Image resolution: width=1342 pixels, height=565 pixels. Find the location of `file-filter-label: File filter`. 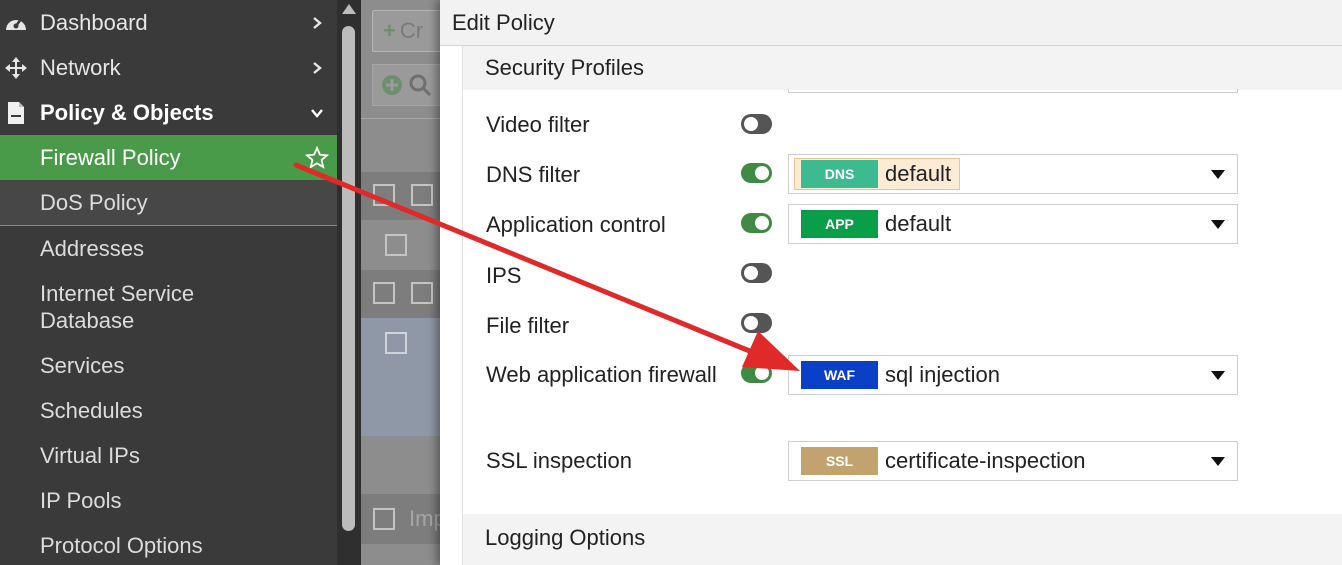

file-filter-label: File filter is located at coordinates (528, 325).